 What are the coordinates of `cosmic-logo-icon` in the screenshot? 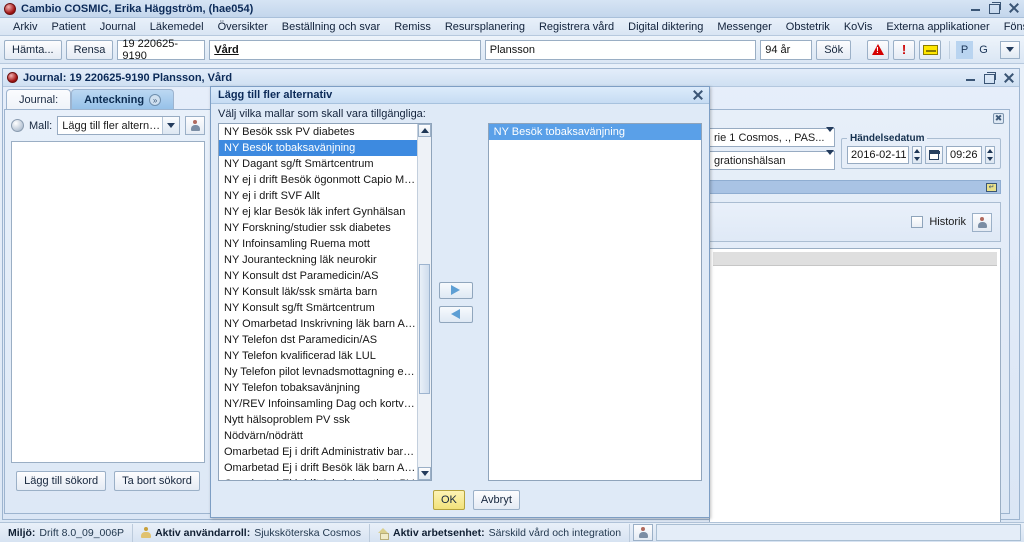 It's located at (12, 77).